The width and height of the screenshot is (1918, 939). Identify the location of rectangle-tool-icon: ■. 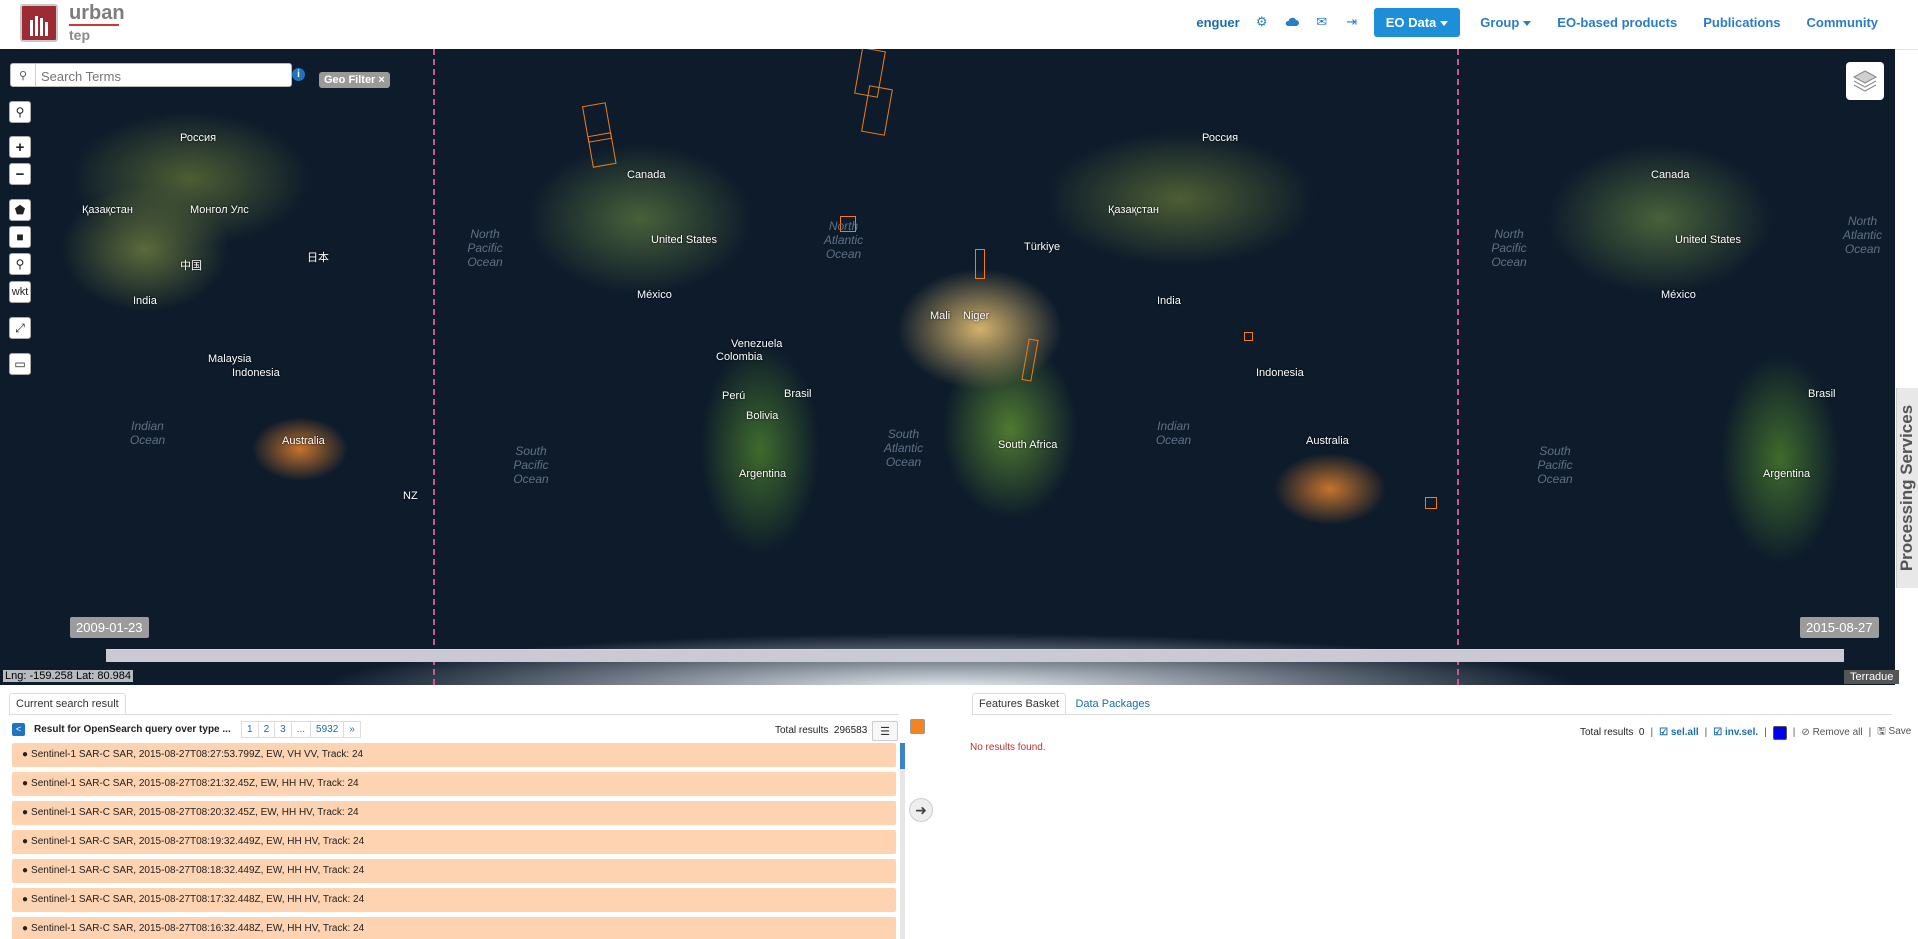
(20, 237).